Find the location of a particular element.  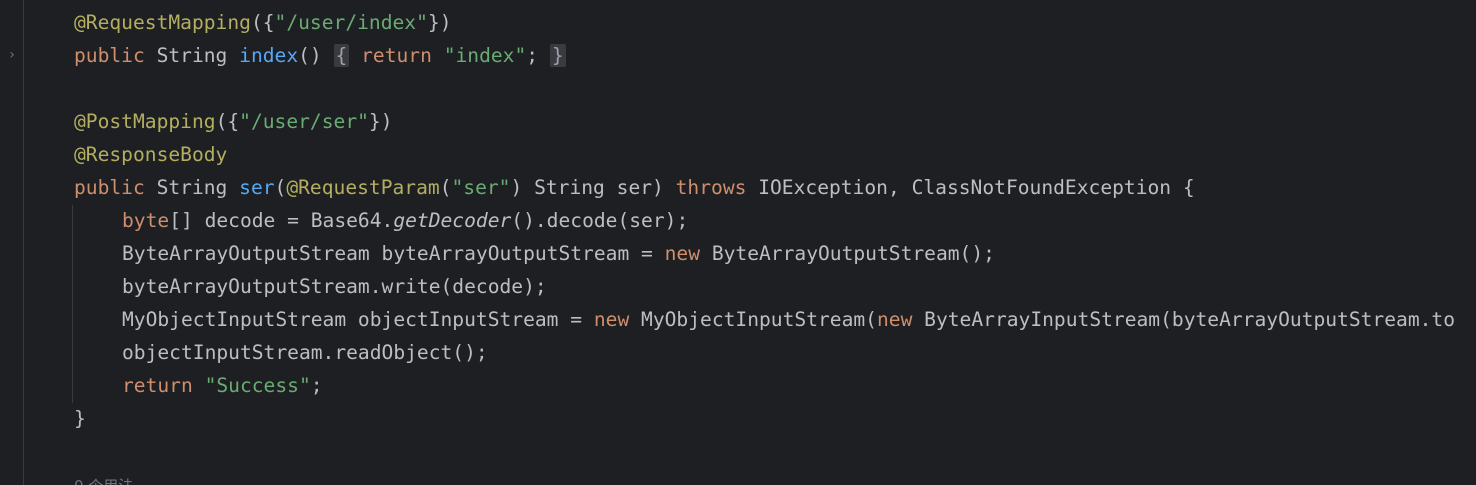

code-line-write: byteArrayOutputStream.write(decode); is located at coordinates (334, 286).